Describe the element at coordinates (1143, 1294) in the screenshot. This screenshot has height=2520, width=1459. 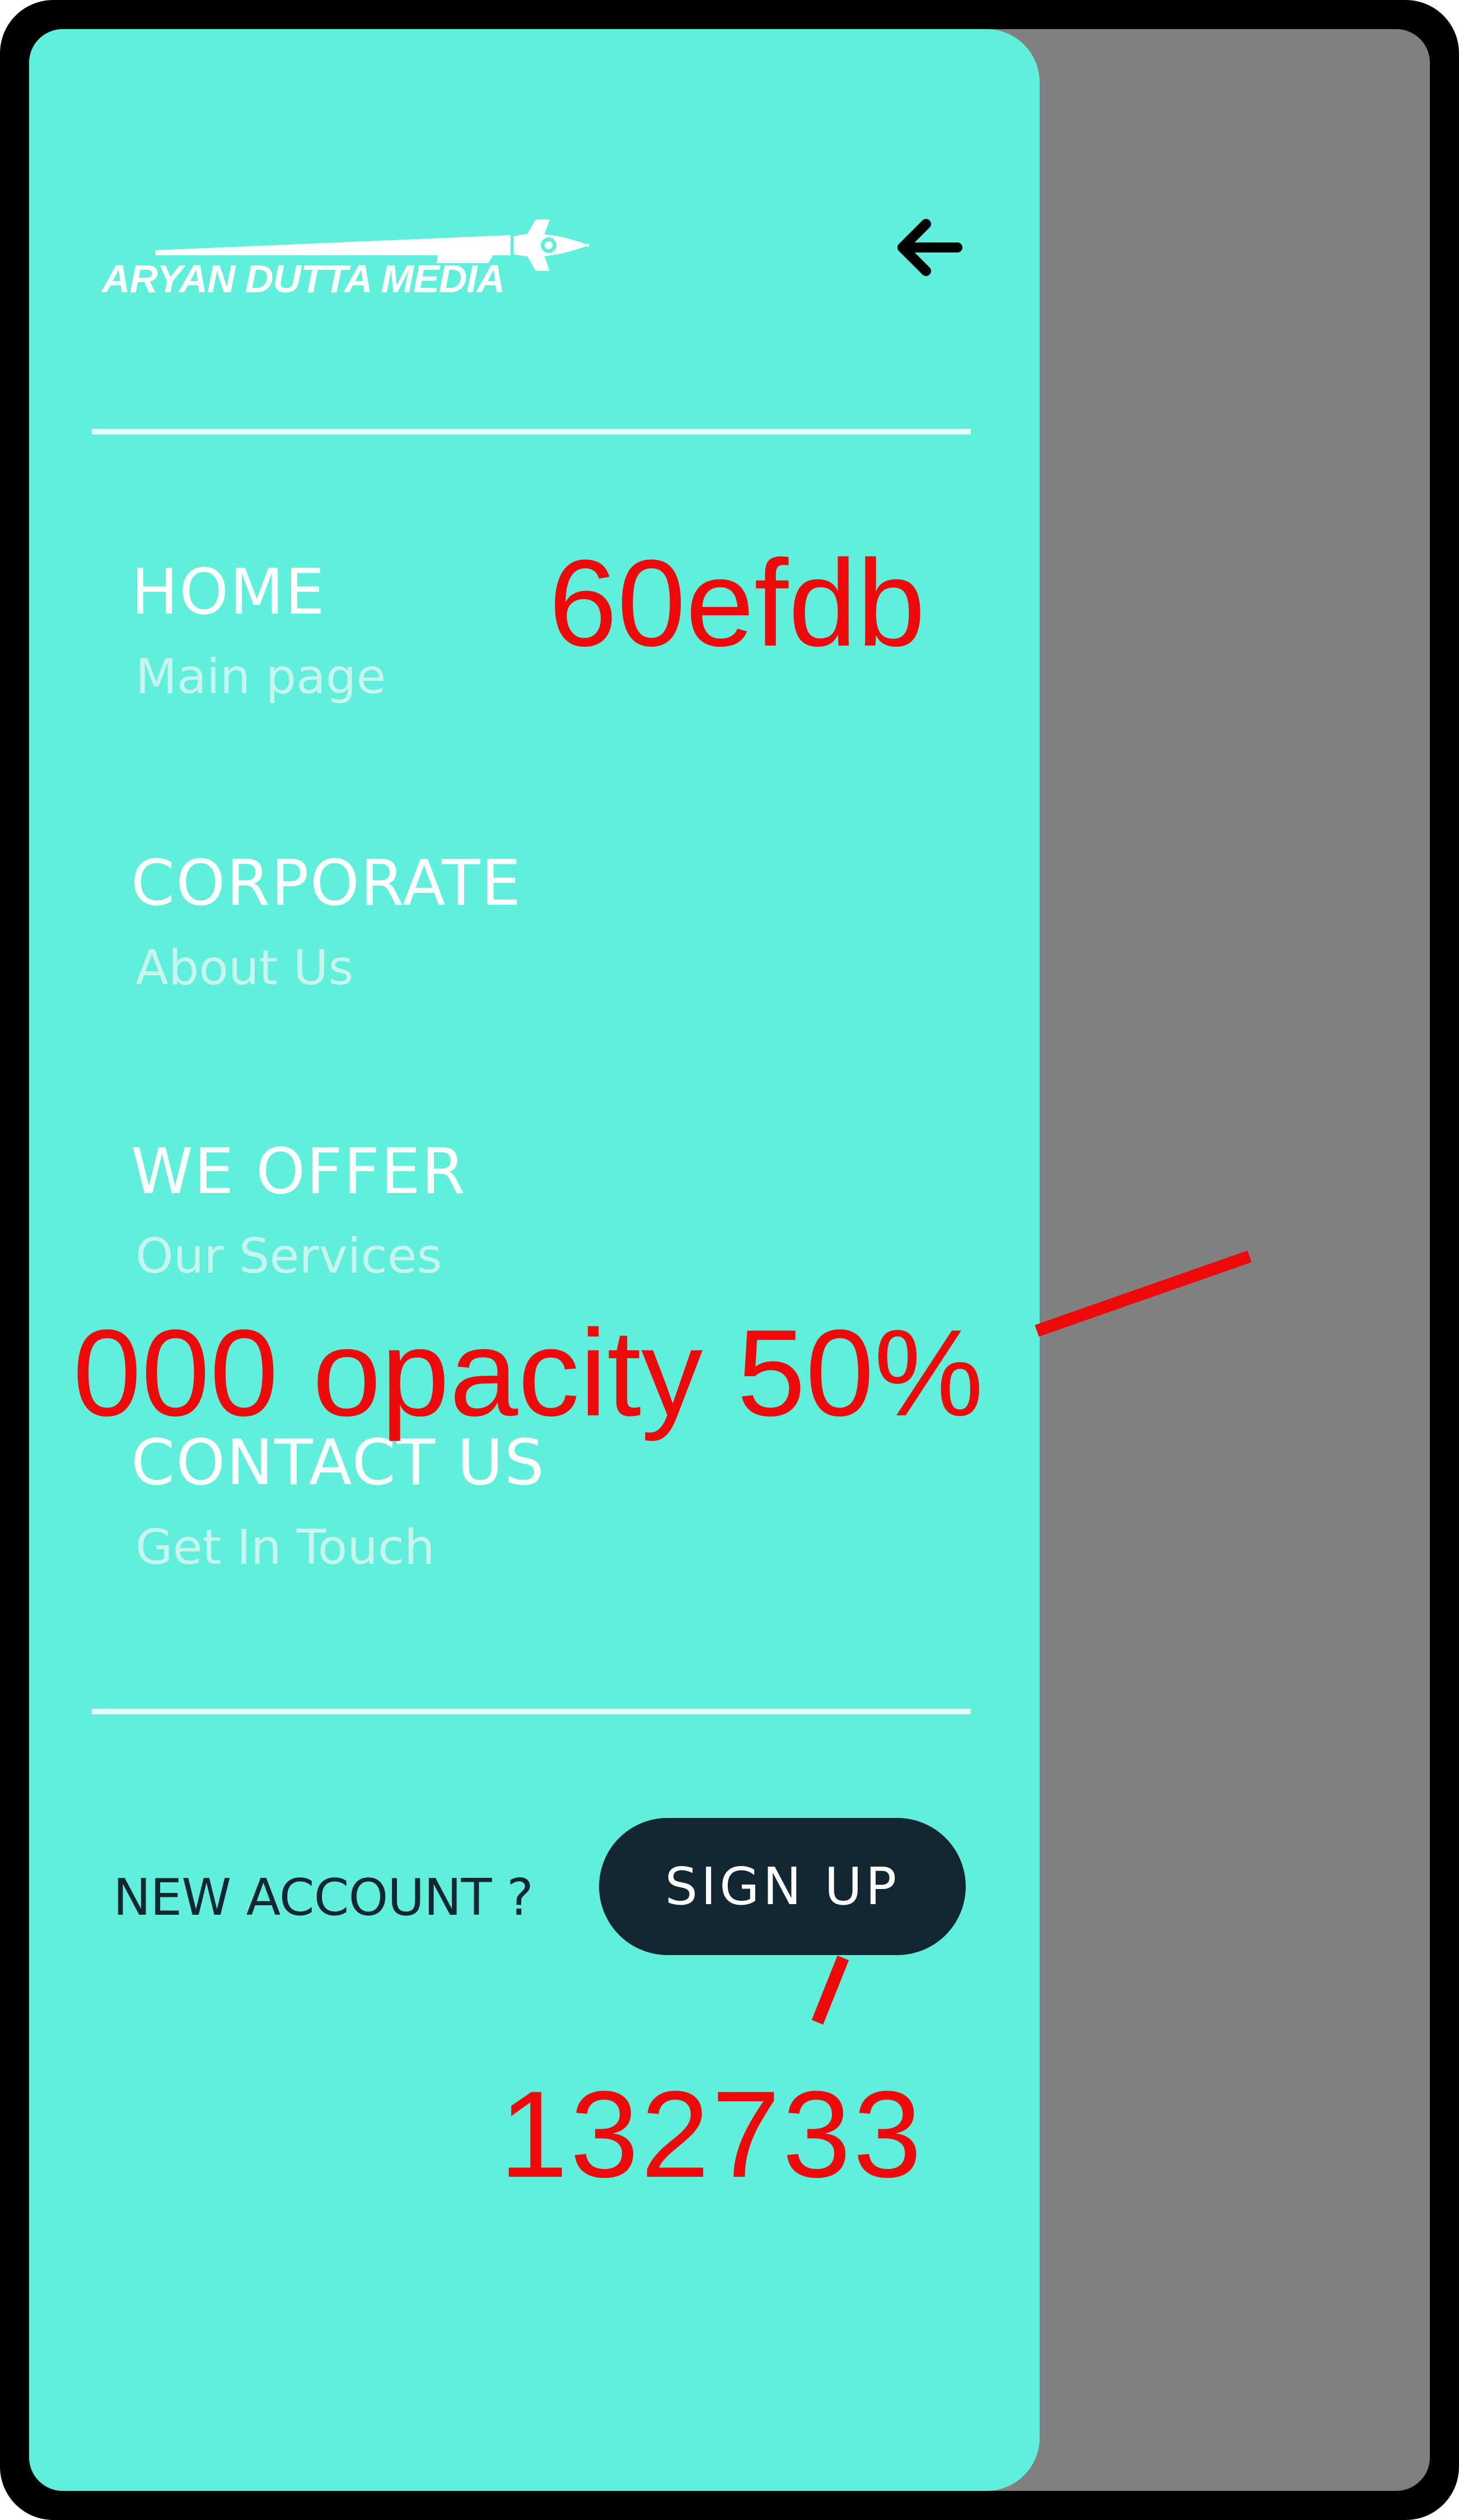
I see `annotation-line-overlay` at that location.